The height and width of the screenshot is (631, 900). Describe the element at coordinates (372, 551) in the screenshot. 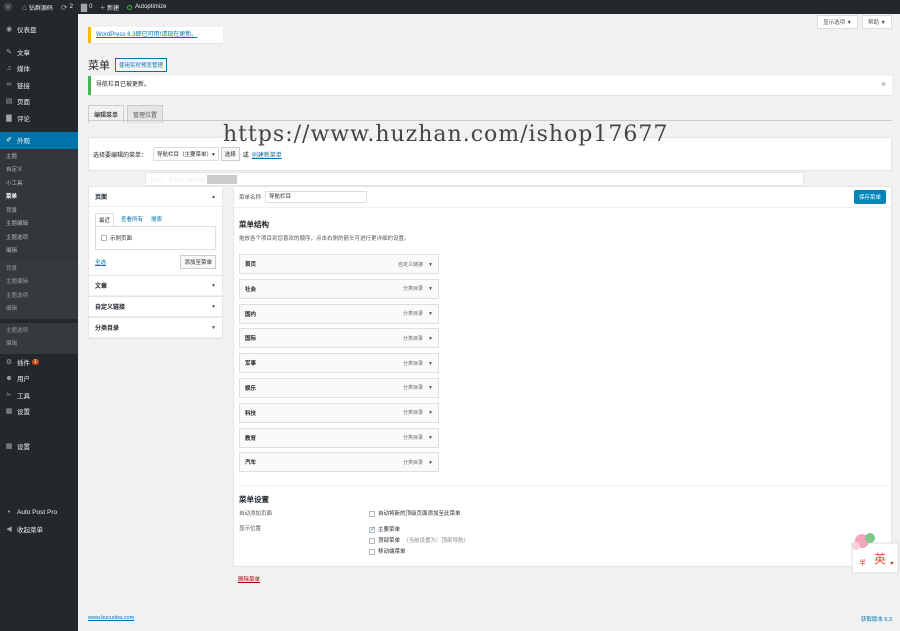

I see `location-checkbox-mobile` at that location.